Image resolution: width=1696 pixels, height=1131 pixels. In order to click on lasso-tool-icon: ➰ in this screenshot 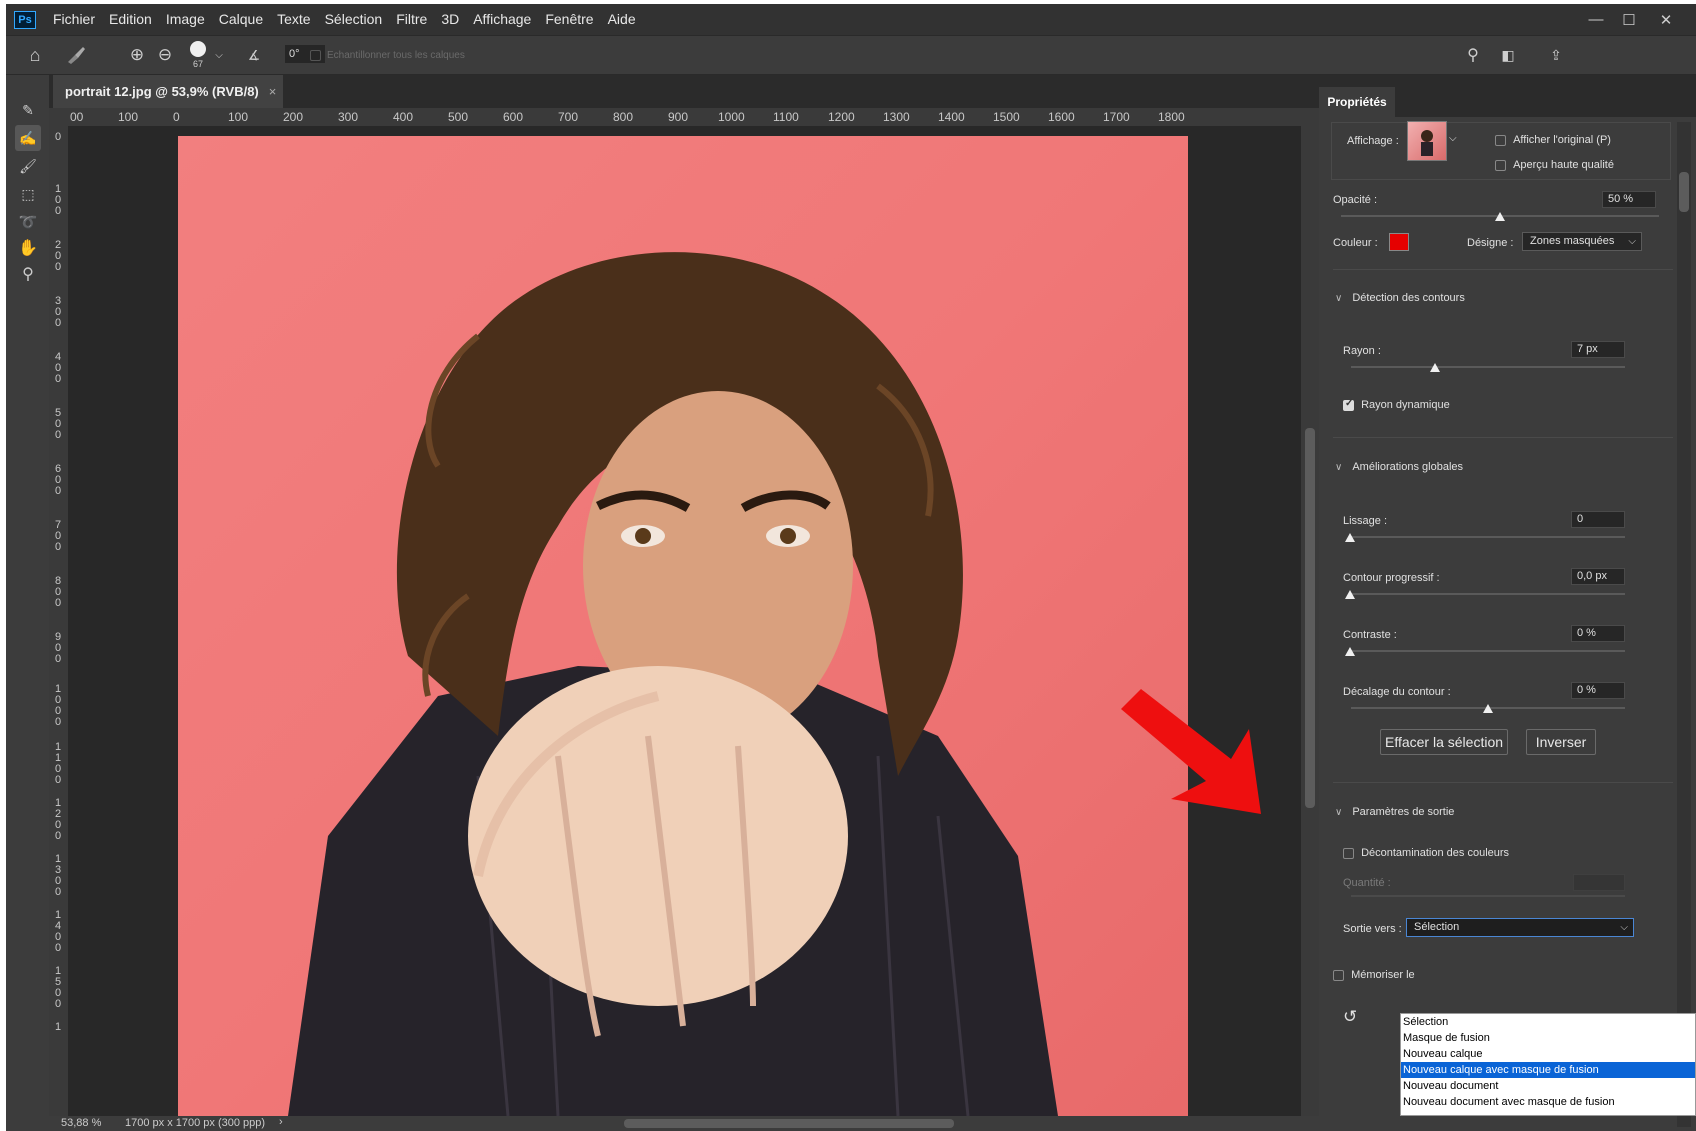, I will do `click(28, 222)`.